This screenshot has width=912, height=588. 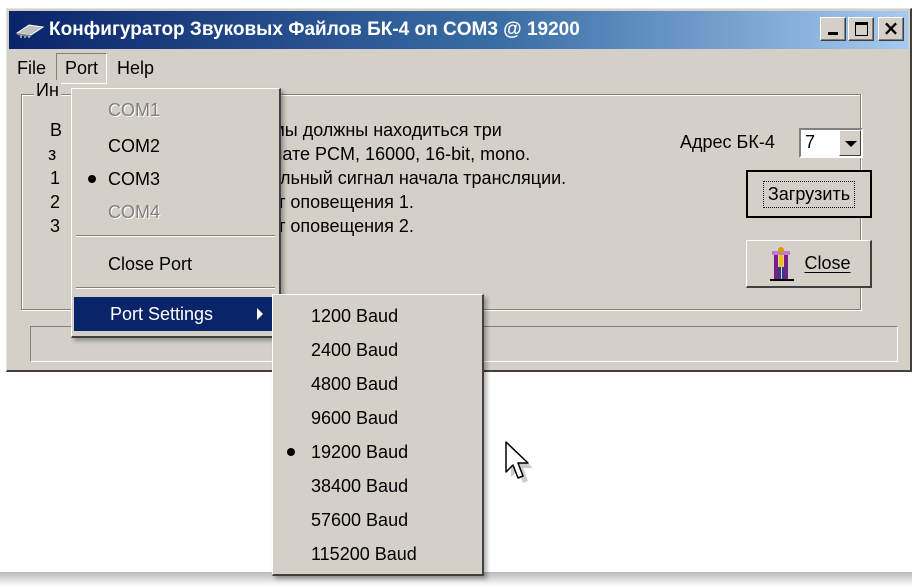 I want to click on menu-item-label: 4800 Baud, so click(x=355, y=383).